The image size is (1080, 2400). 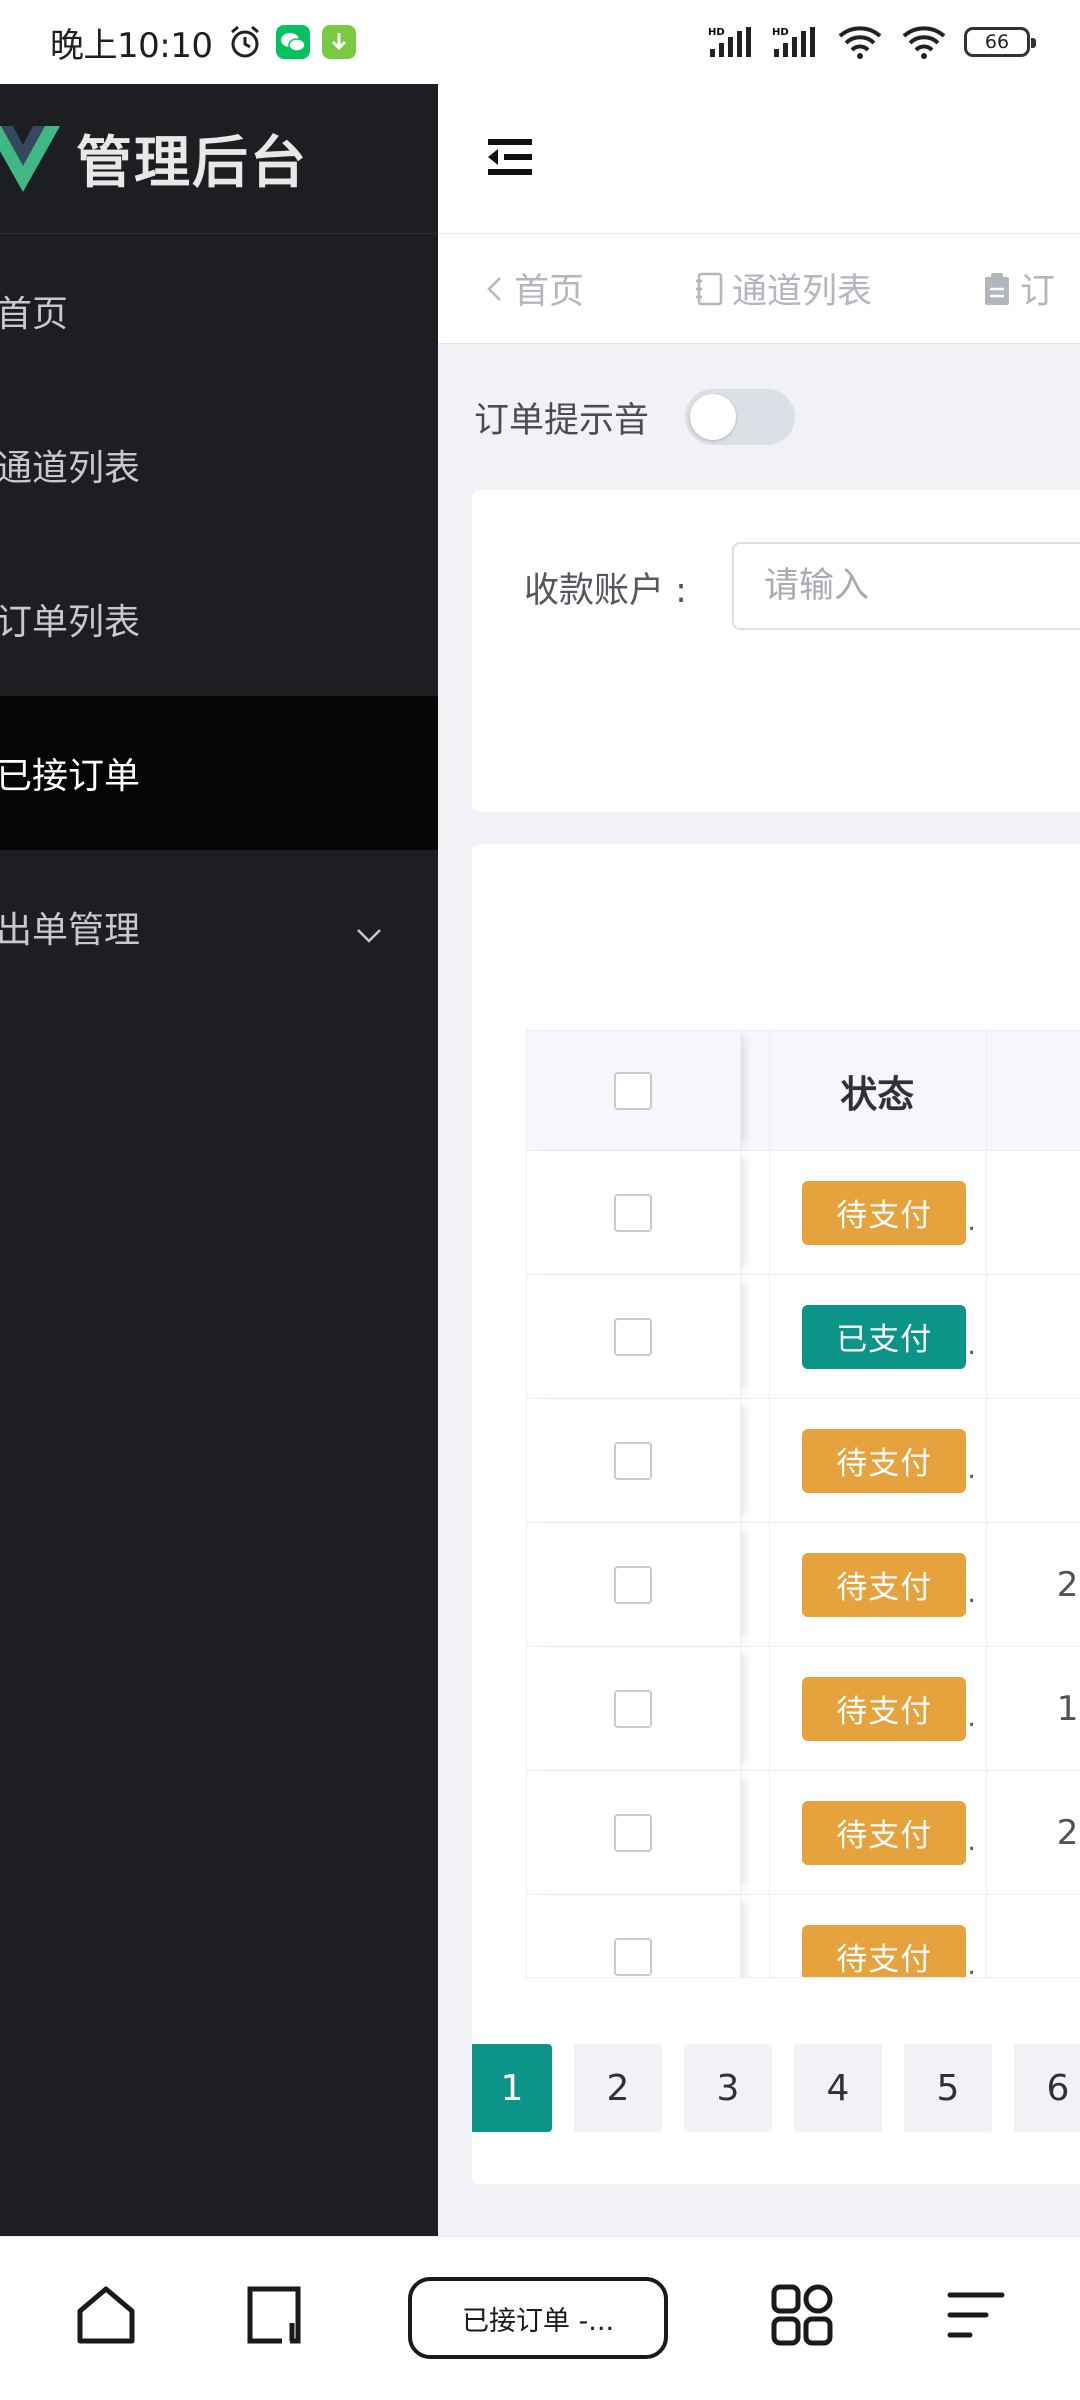 I want to click on status-header: 状态, so click(x=877, y=1094).